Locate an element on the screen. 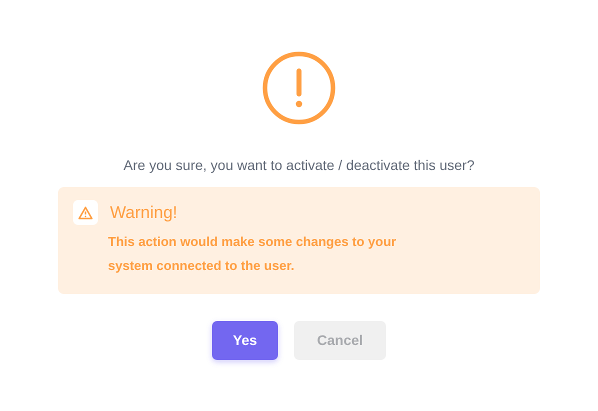  exclamation-icon is located at coordinates (299, 88).